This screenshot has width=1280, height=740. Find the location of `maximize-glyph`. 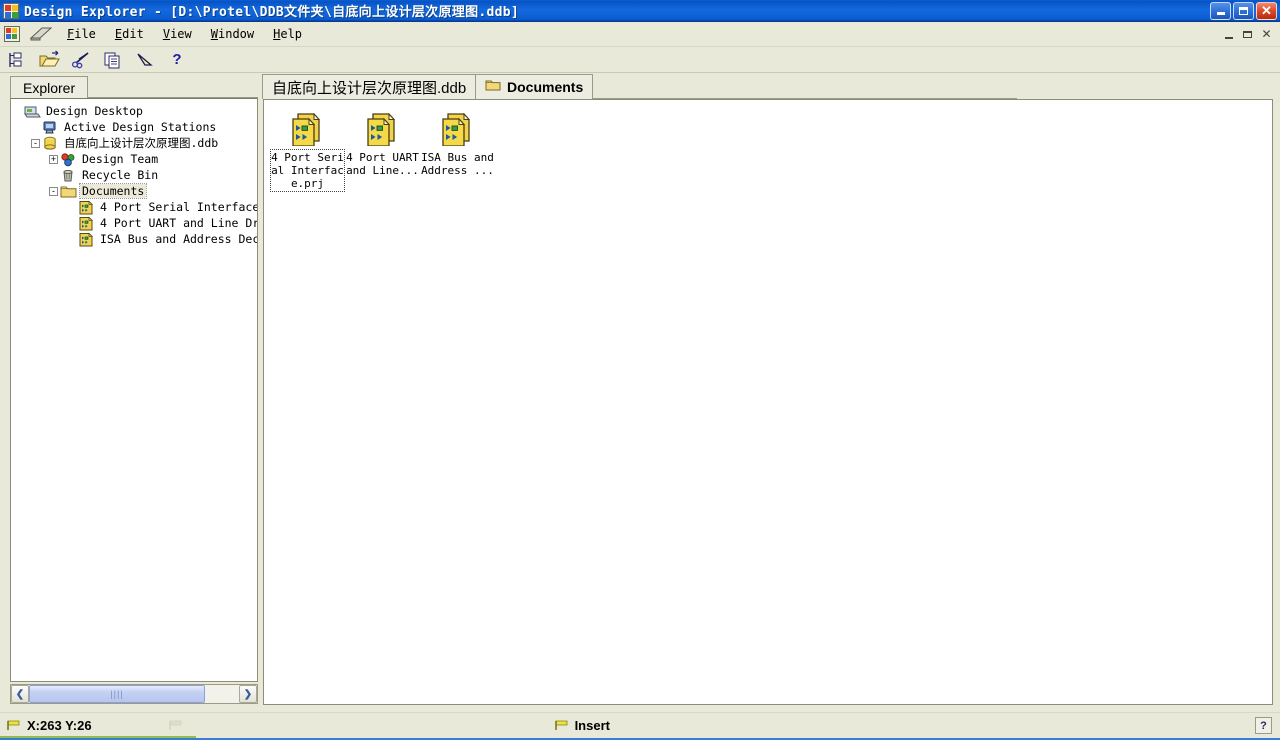

maximize-glyph is located at coordinates (1243, 10).